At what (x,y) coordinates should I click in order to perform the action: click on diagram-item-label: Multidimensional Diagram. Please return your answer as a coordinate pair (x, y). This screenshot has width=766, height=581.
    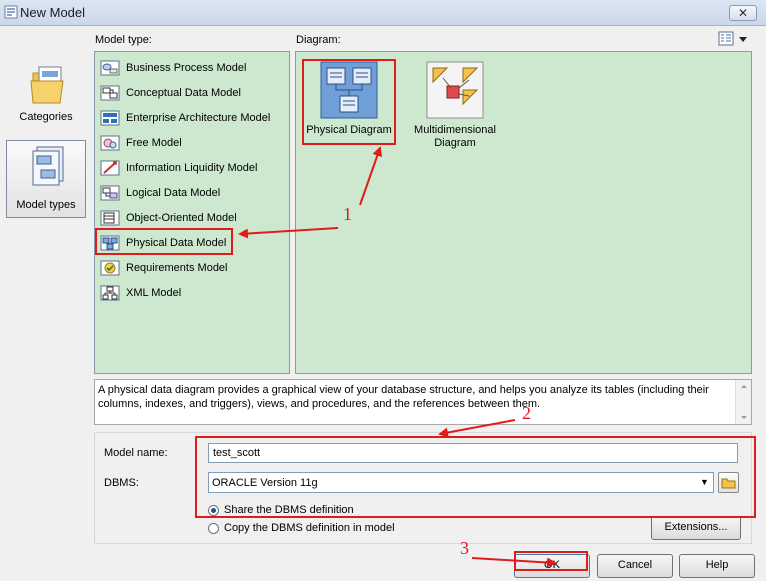
    Looking at the image, I should click on (455, 136).